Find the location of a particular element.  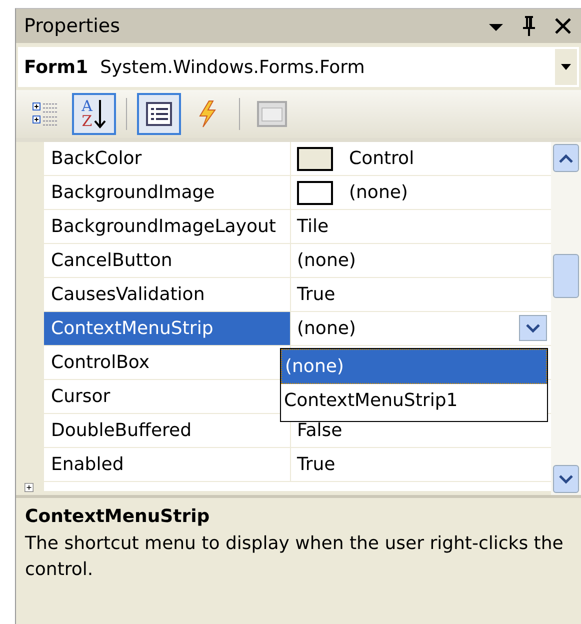

description-text: The shortcut menu to display when the user right-clicks the control. is located at coordinates (294, 557).